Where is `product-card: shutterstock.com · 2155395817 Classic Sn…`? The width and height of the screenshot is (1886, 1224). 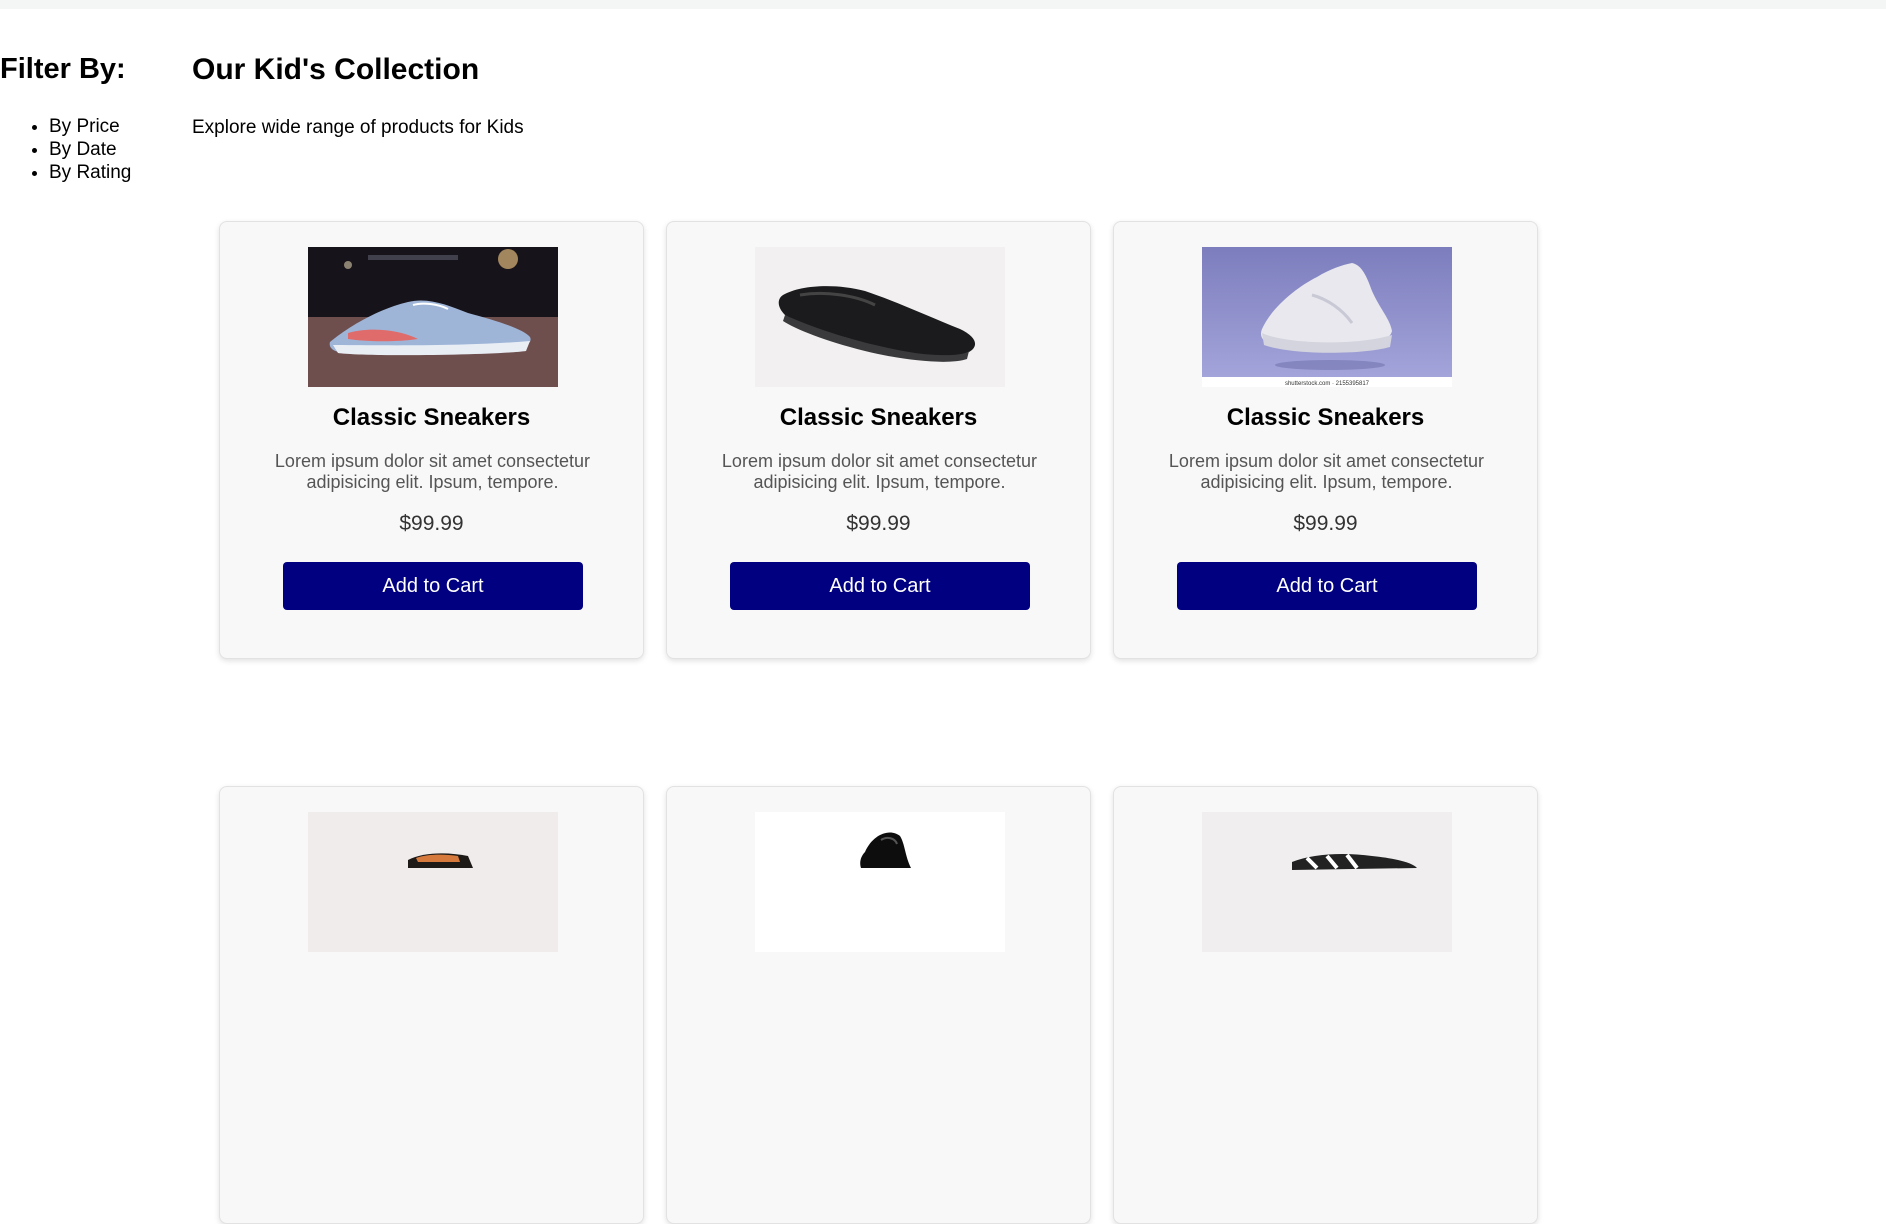
product-card: shutterstock.com · 2155395817 Classic Sn… is located at coordinates (1325, 440).